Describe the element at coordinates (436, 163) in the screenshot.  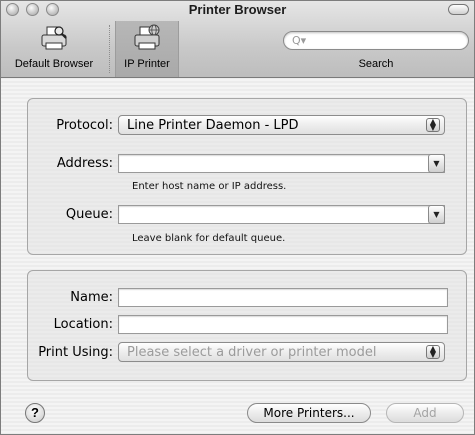
I see `address-dropdown-icon: ▼` at that location.